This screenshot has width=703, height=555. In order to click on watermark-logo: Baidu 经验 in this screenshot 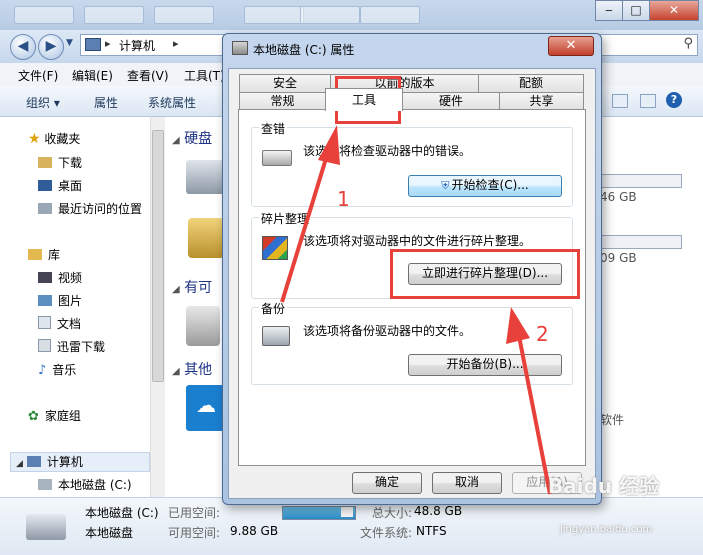, I will do `click(604, 486)`.